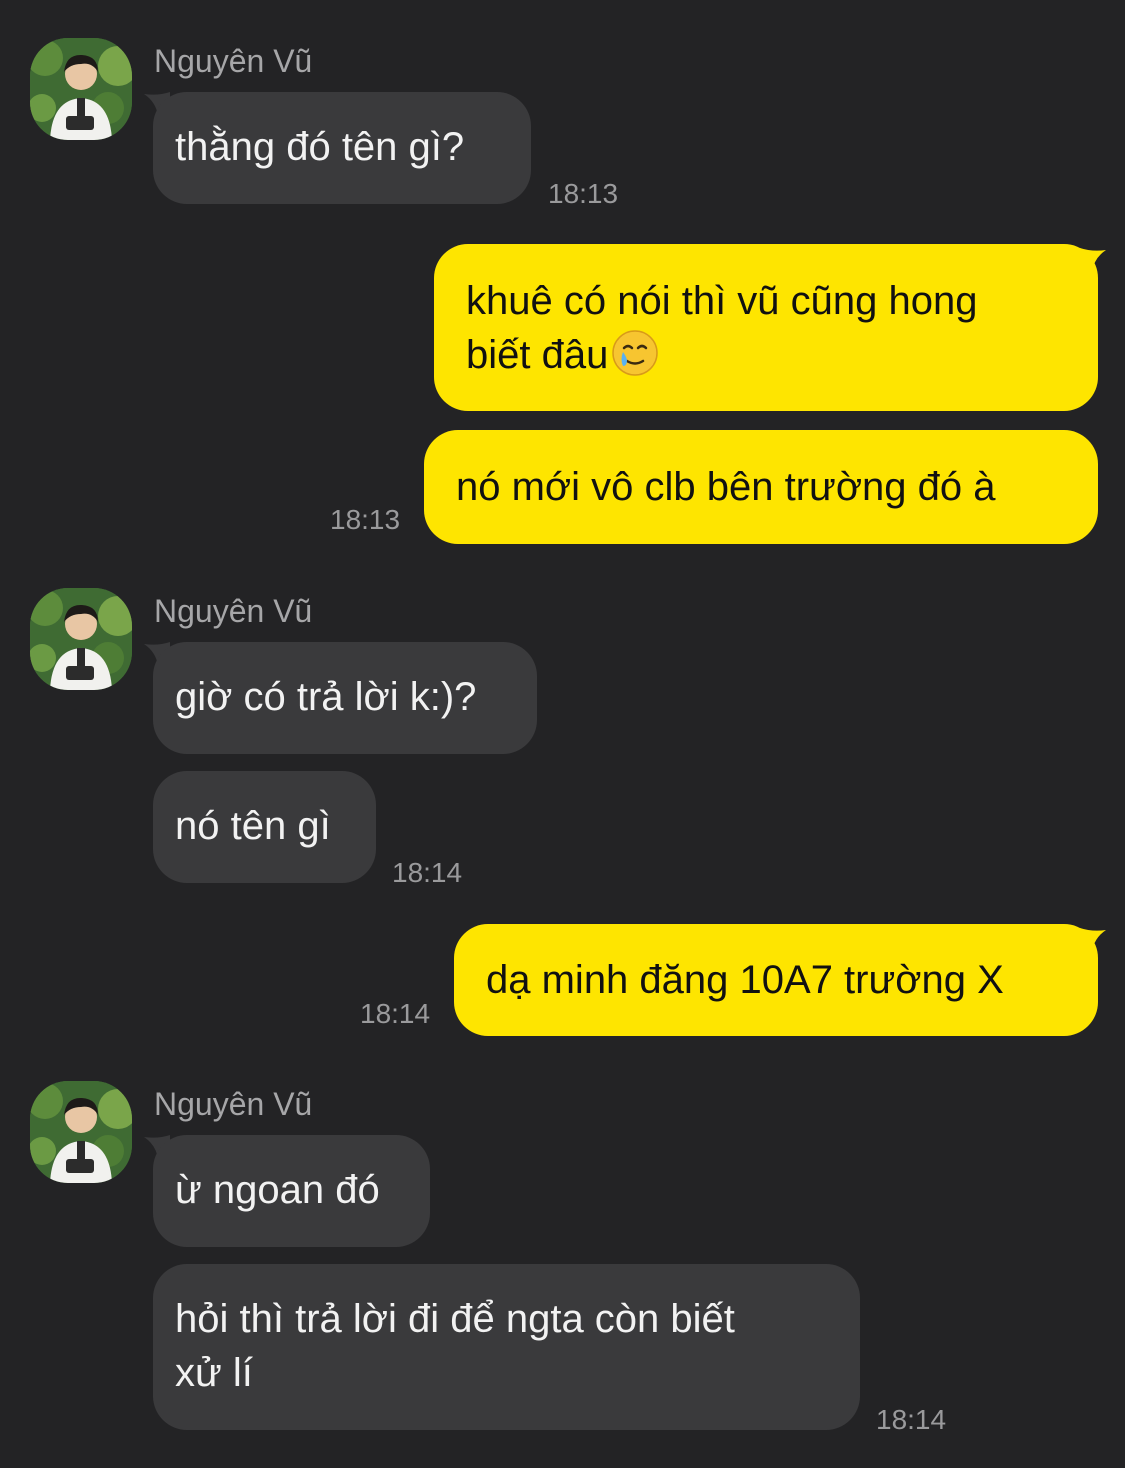 This screenshot has width=1125, height=1468. Describe the element at coordinates (253, 826) in the screenshot. I see `message-text: nó tên gì` at that location.